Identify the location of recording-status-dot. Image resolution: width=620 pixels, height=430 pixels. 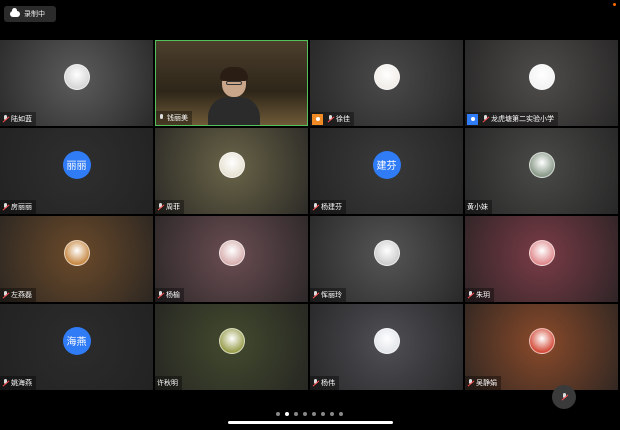
(614, 4).